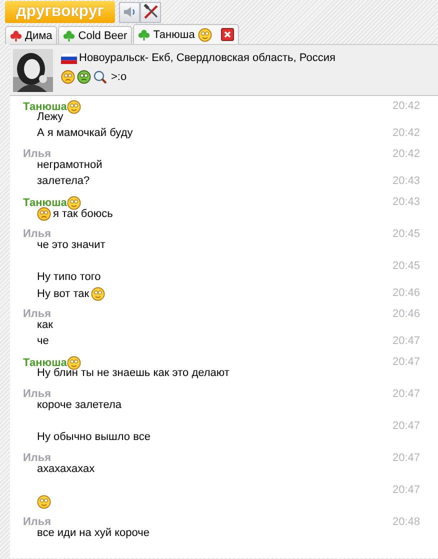 Image resolution: width=438 pixels, height=559 pixels. I want to click on sick-face-icon, so click(84, 77).